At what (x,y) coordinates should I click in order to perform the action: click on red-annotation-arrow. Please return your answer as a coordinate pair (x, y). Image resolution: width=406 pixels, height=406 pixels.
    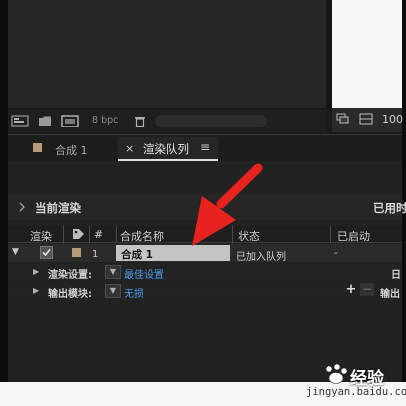
    Looking at the image, I should click on (227, 204).